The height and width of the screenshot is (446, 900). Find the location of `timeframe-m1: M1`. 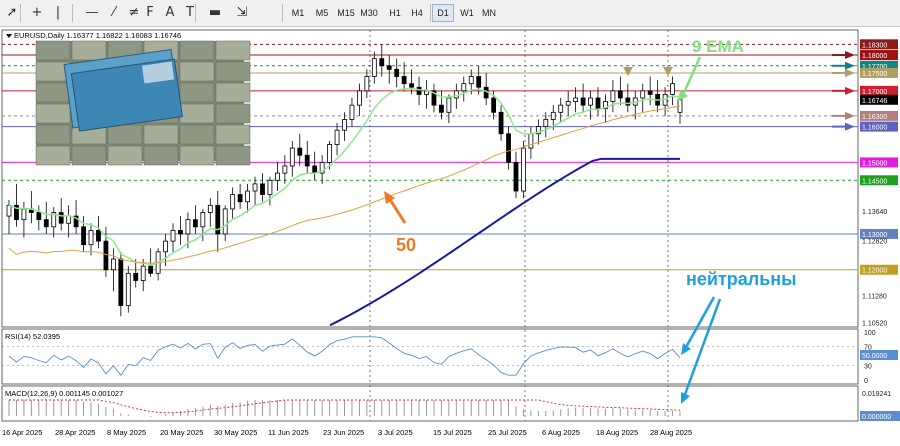

timeframe-m1: M1 is located at coordinates (298, 13).